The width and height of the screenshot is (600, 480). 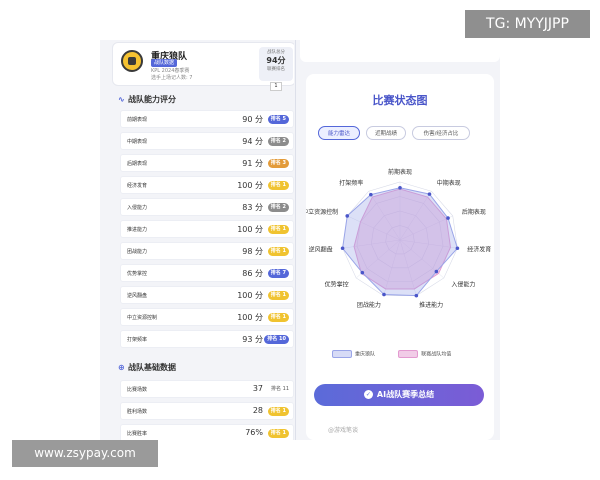 What do you see at coordinates (121, 367) in the screenshot?
I see `globe-icon: ⊕` at bounding box center [121, 367].